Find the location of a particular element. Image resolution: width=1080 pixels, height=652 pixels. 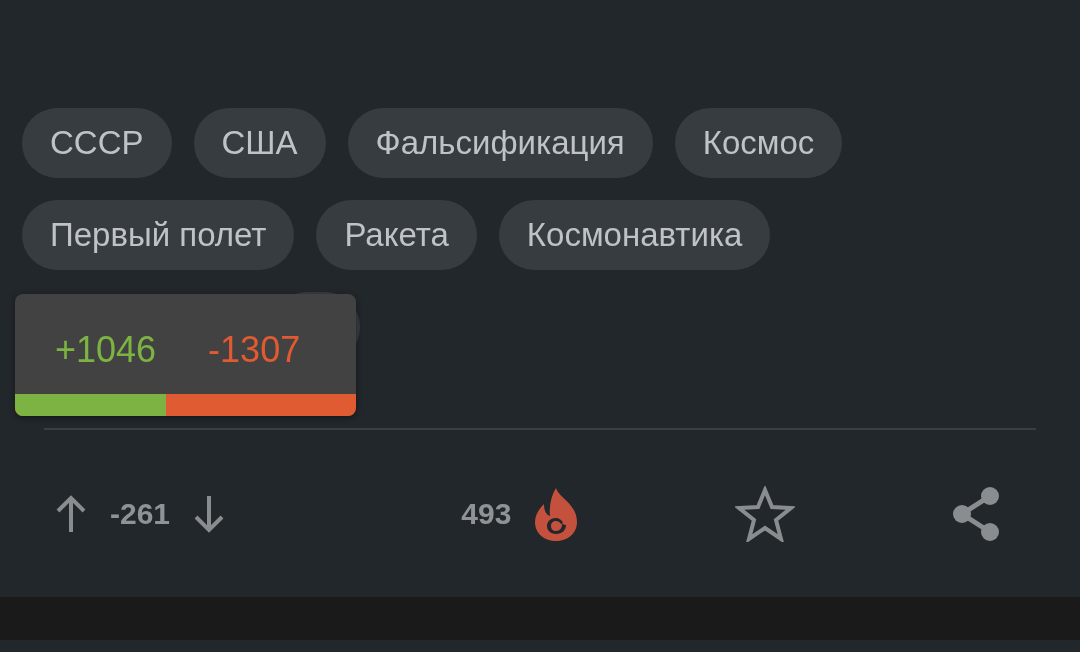

tag-chip: Ракета is located at coordinates (396, 235).